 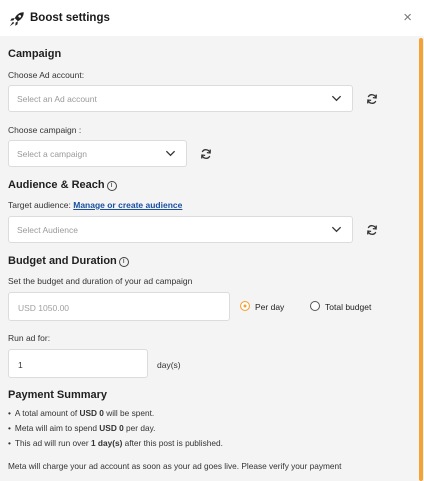 I want to click on list-item: A total amount of USD 0 will be spent., so click(x=115, y=415).